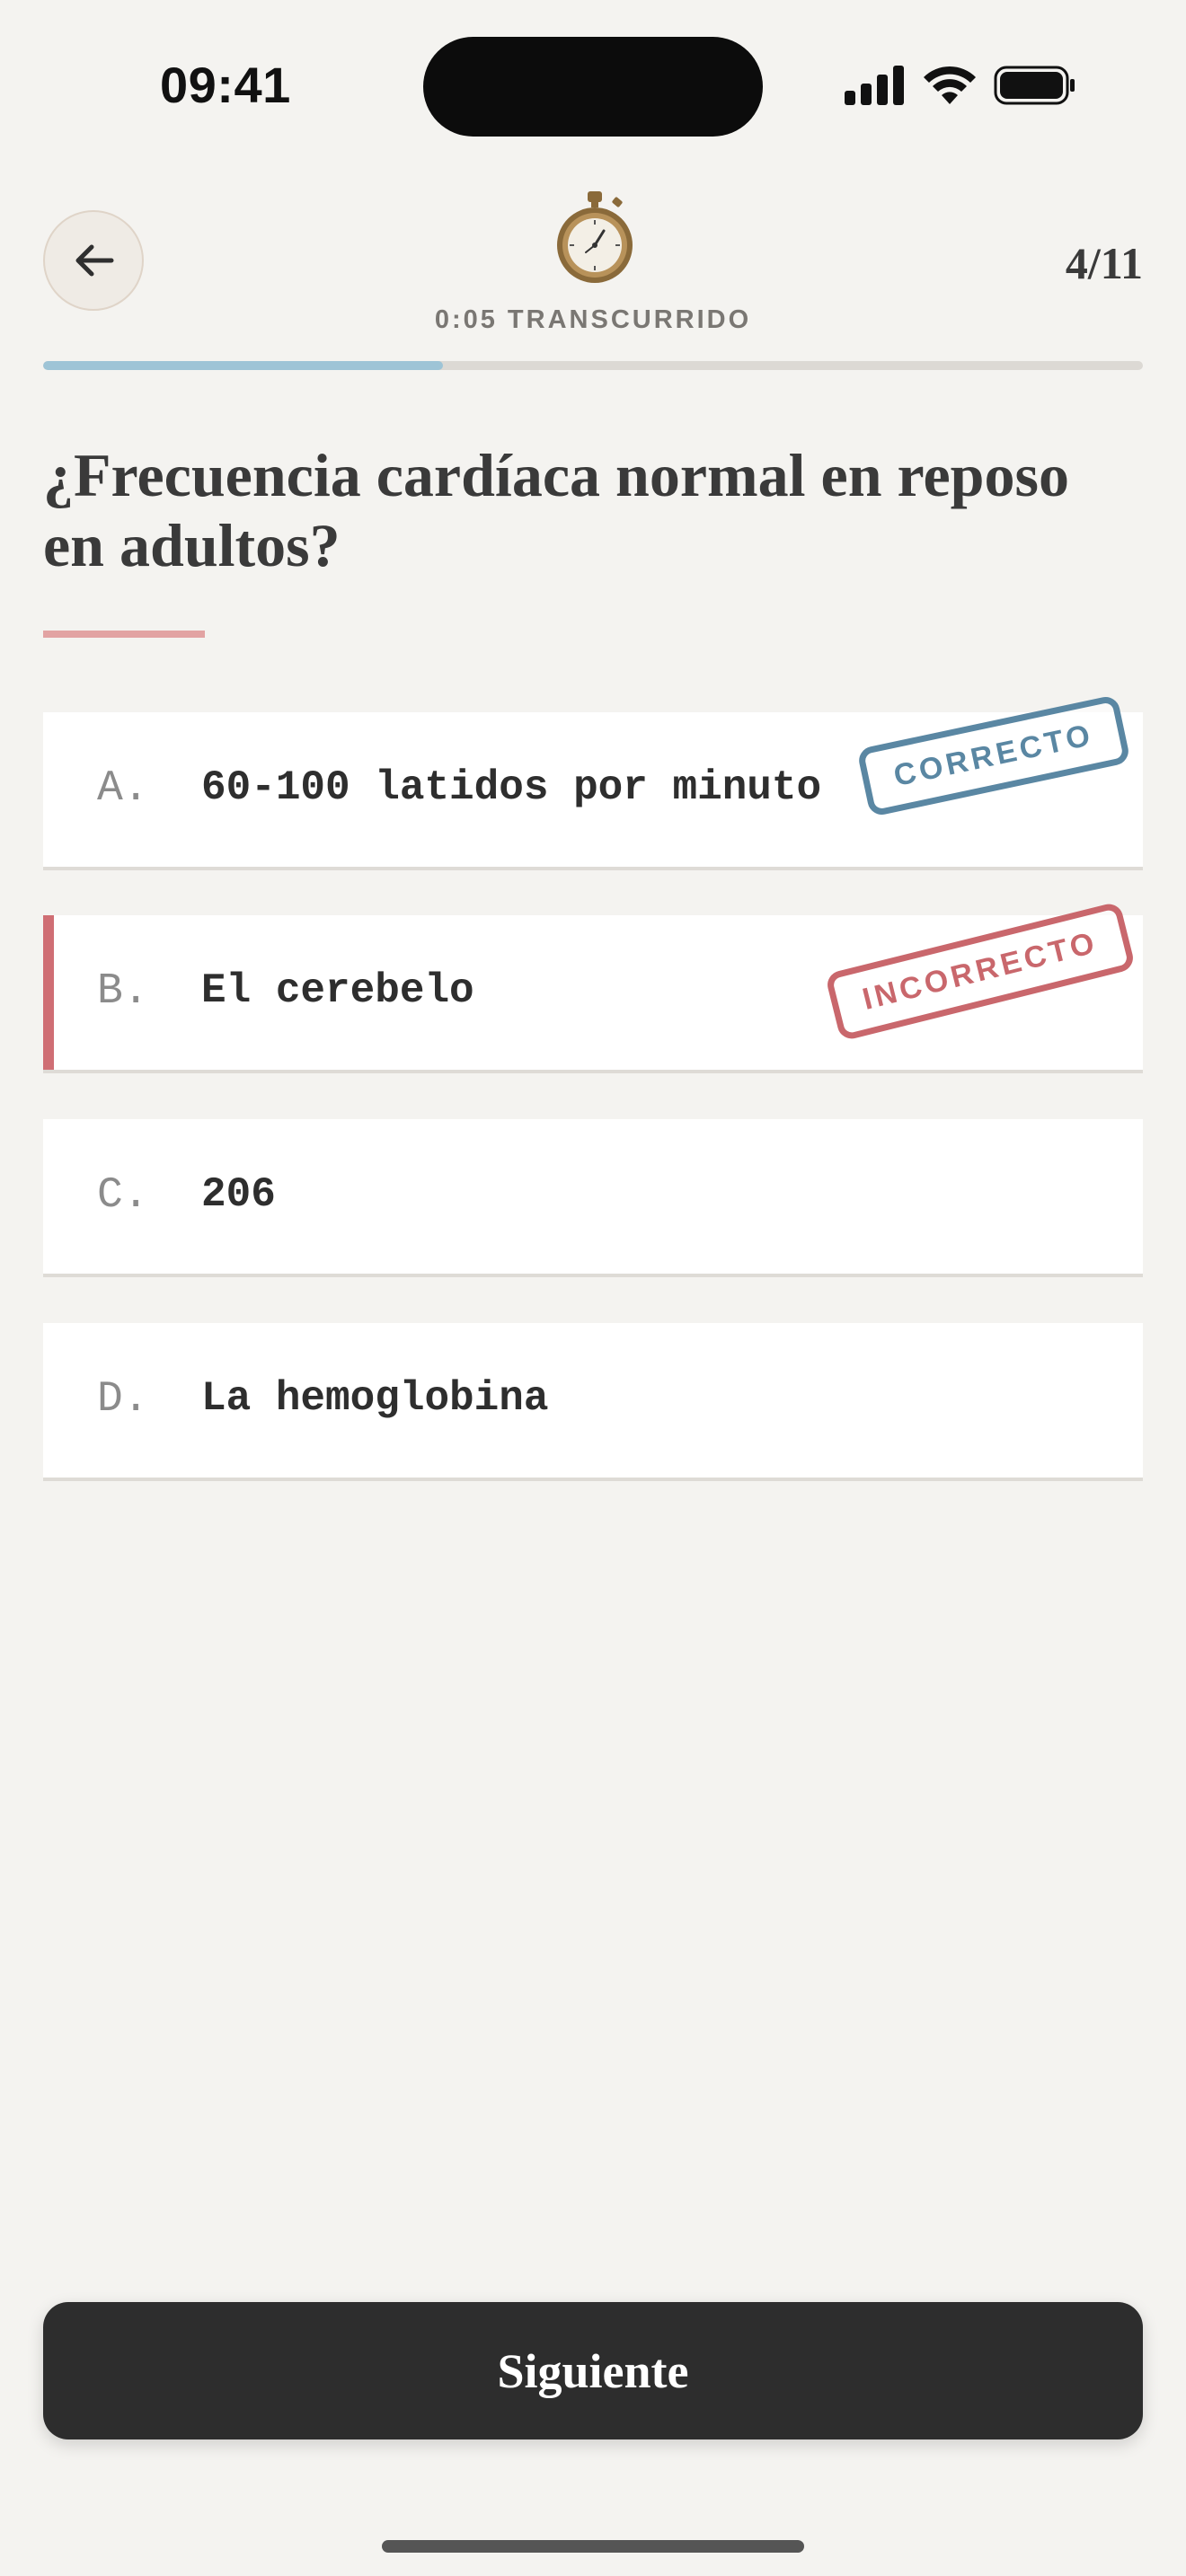 This screenshot has height=2576, width=1186. What do you see at coordinates (375, 1398) in the screenshot?
I see `answer-text: La hemoglobina` at bounding box center [375, 1398].